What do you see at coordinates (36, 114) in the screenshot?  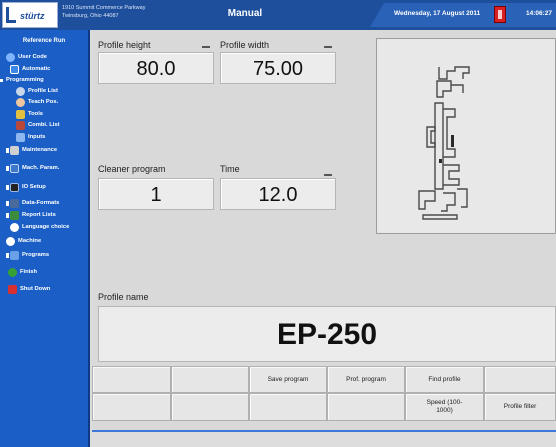 I see `sidebar-item-label: Tools` at bounding box center [36, 114].